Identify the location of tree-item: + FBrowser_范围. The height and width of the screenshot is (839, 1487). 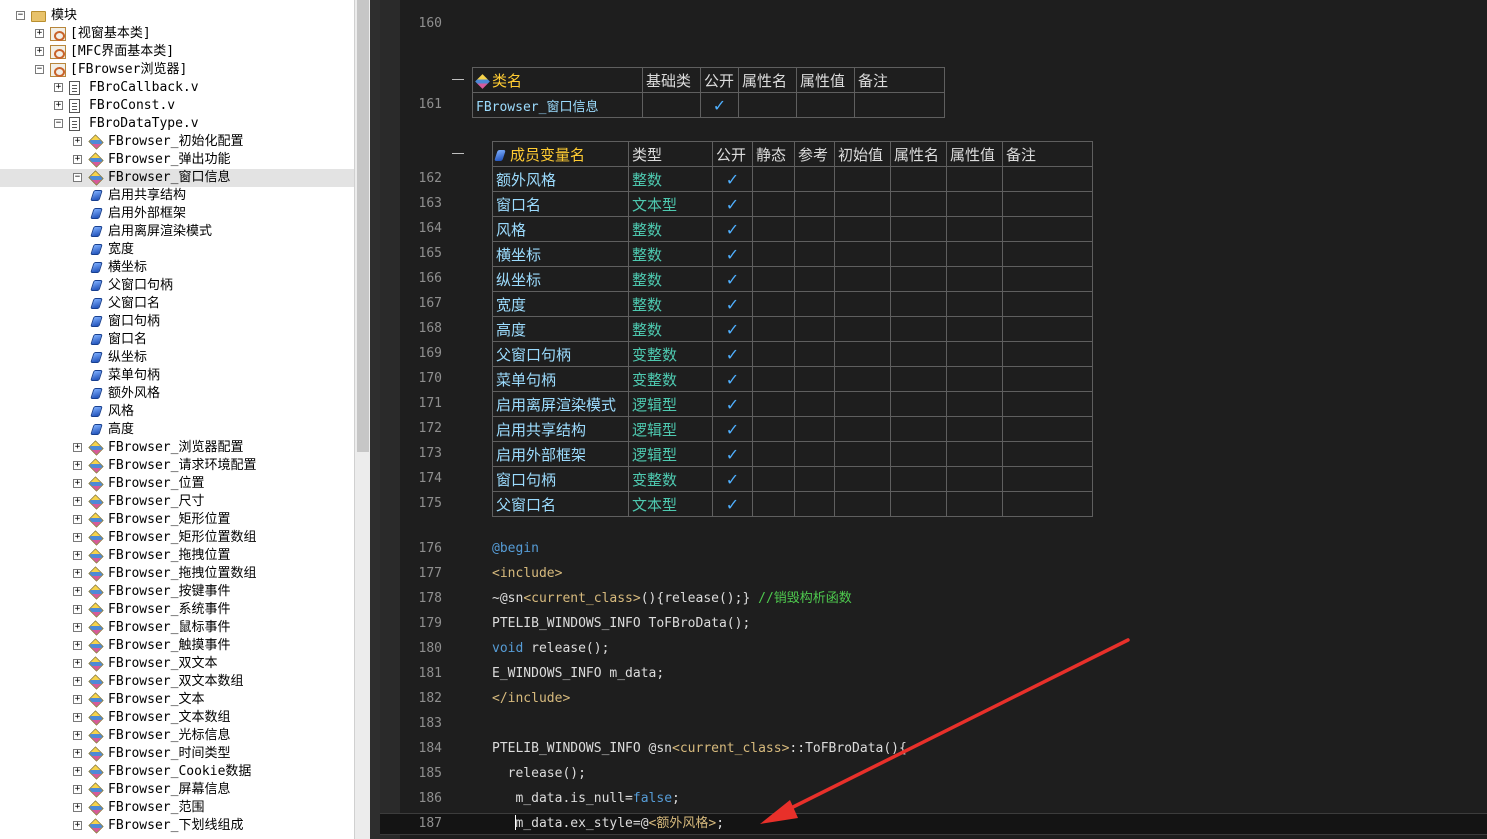
(177, 808).